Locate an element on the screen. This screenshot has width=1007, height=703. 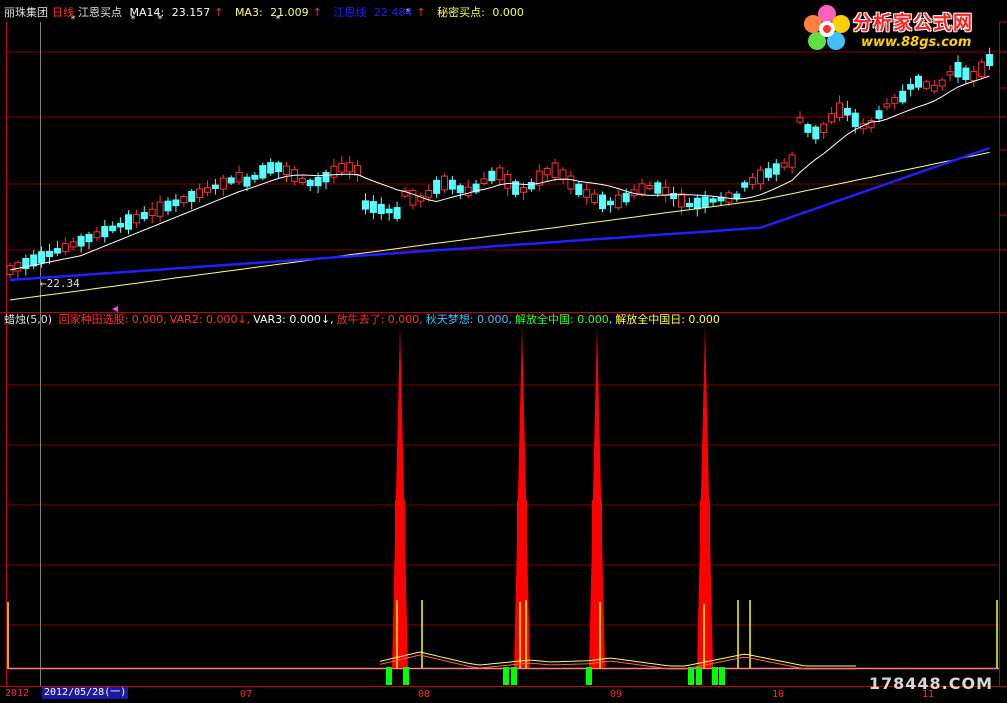
sub-panel-name: 蜡烛(5,0) is located at coordinates (28, 319).